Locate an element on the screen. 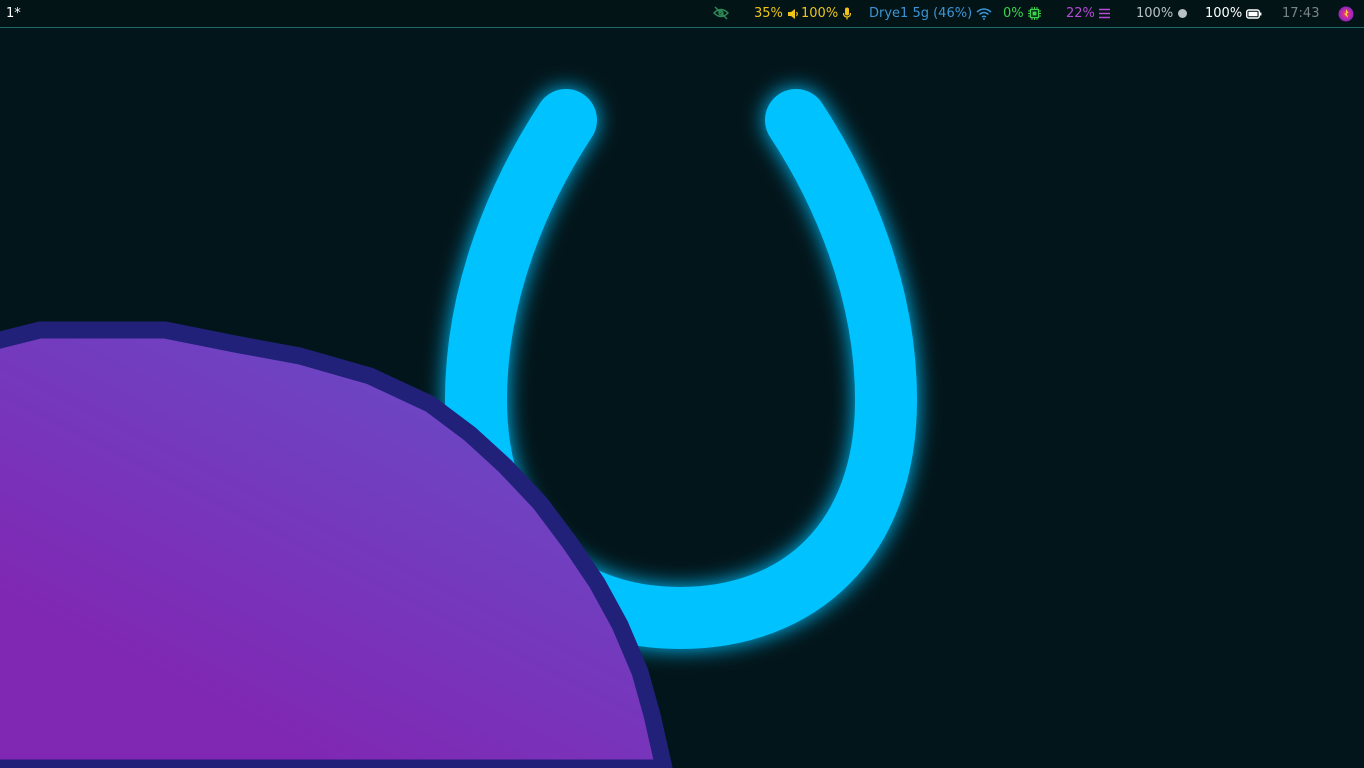  cpu-value: 0% is located at coordinates (1013, 13).